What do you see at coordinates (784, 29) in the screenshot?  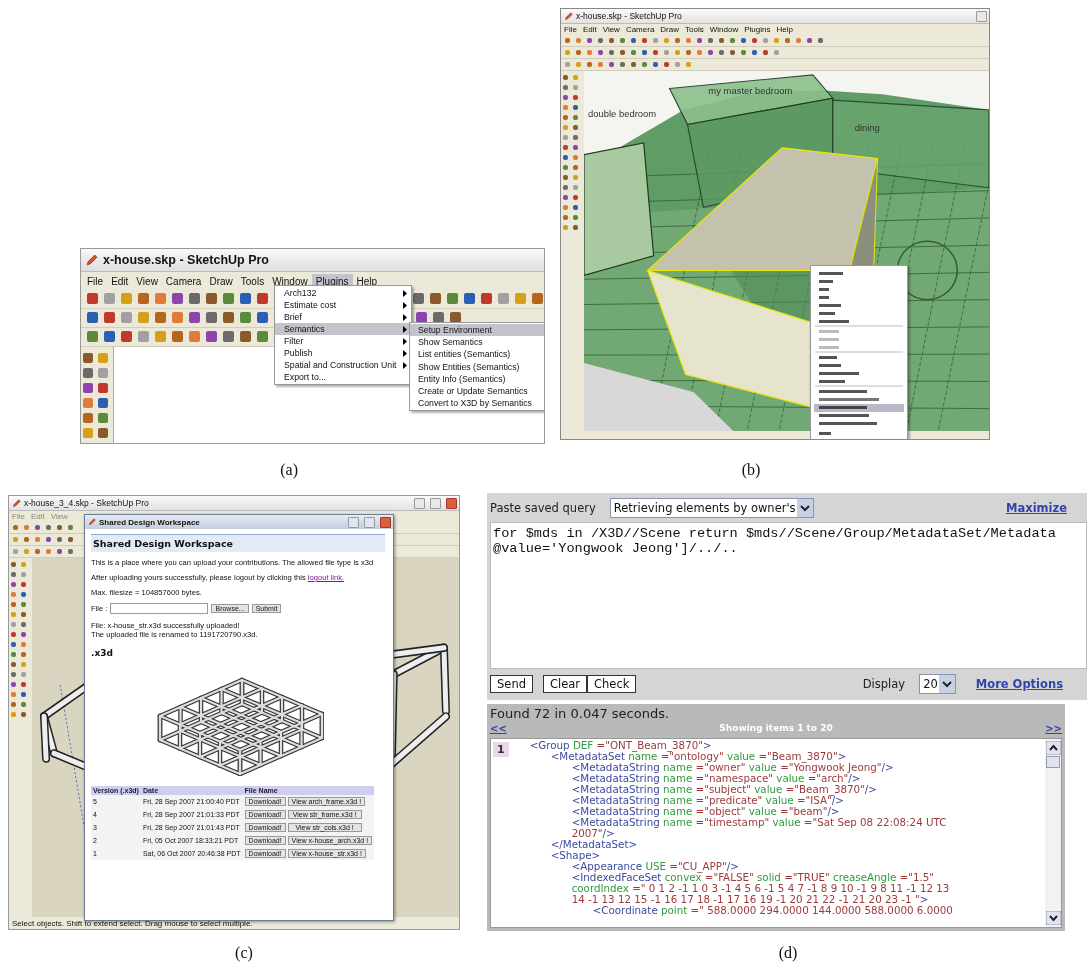 I see `menu-item: Help` at bounding box center [784, 29].